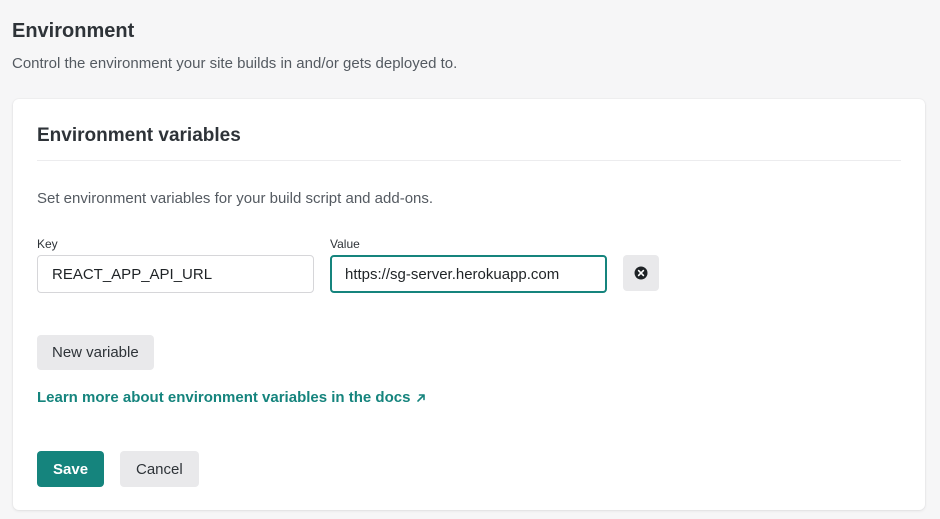  I want to click on card-divider, so click(469, 160).